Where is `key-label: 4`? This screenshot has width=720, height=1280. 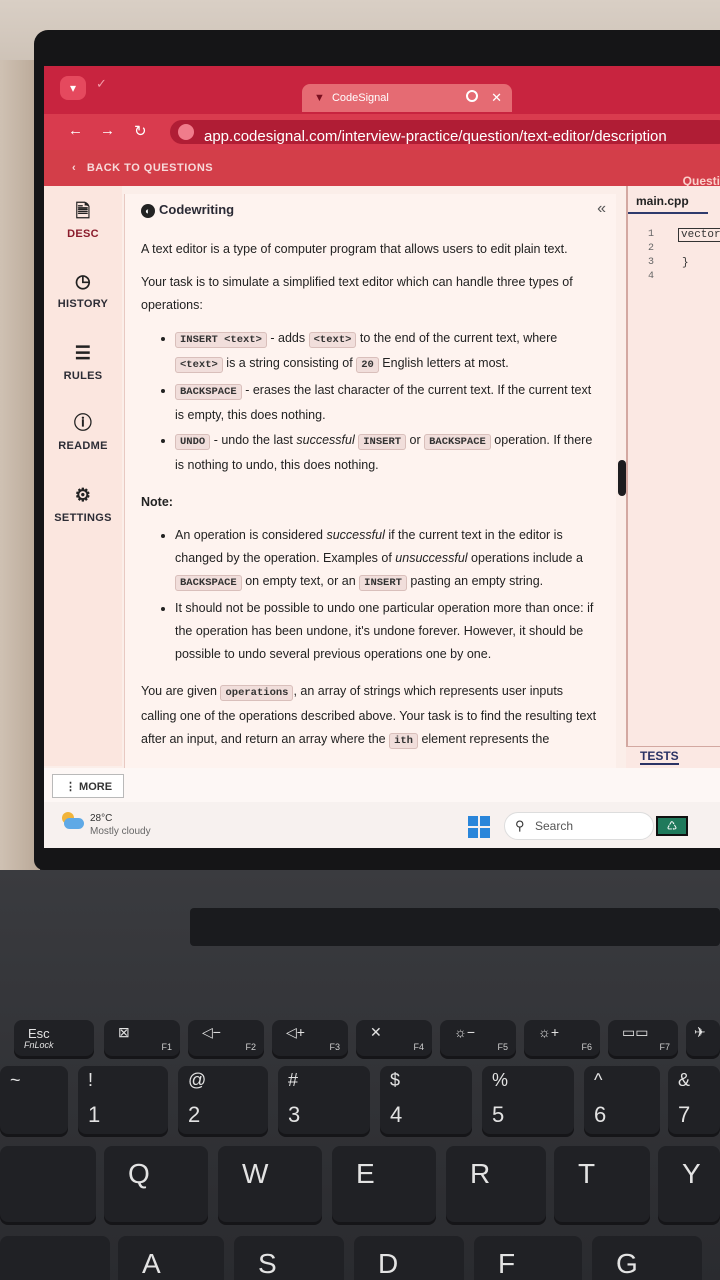 key-label: 4 is located at coordinates (396, 1114).